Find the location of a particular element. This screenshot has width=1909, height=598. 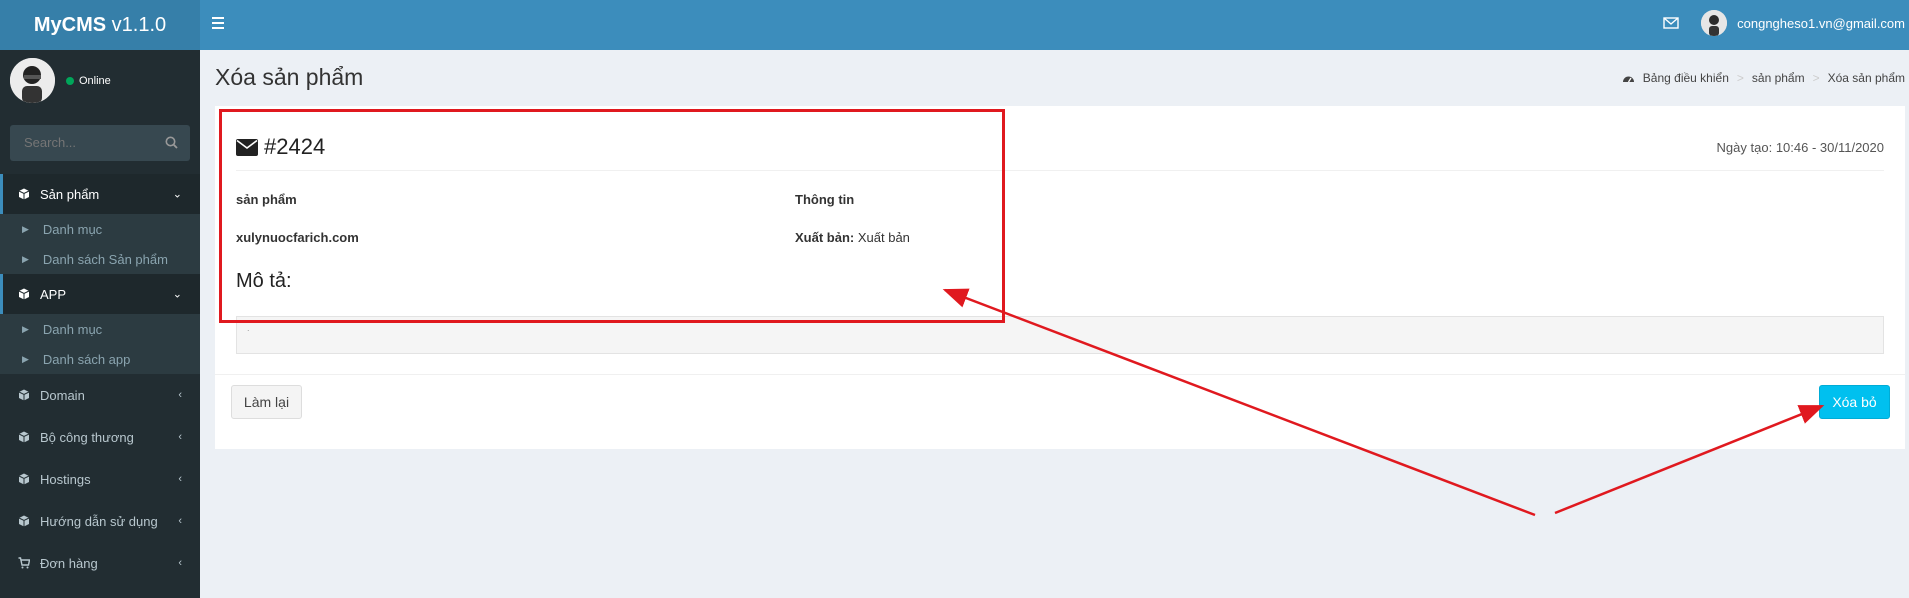

sidebar-toggle-icon is located at coordinates (221, 23).